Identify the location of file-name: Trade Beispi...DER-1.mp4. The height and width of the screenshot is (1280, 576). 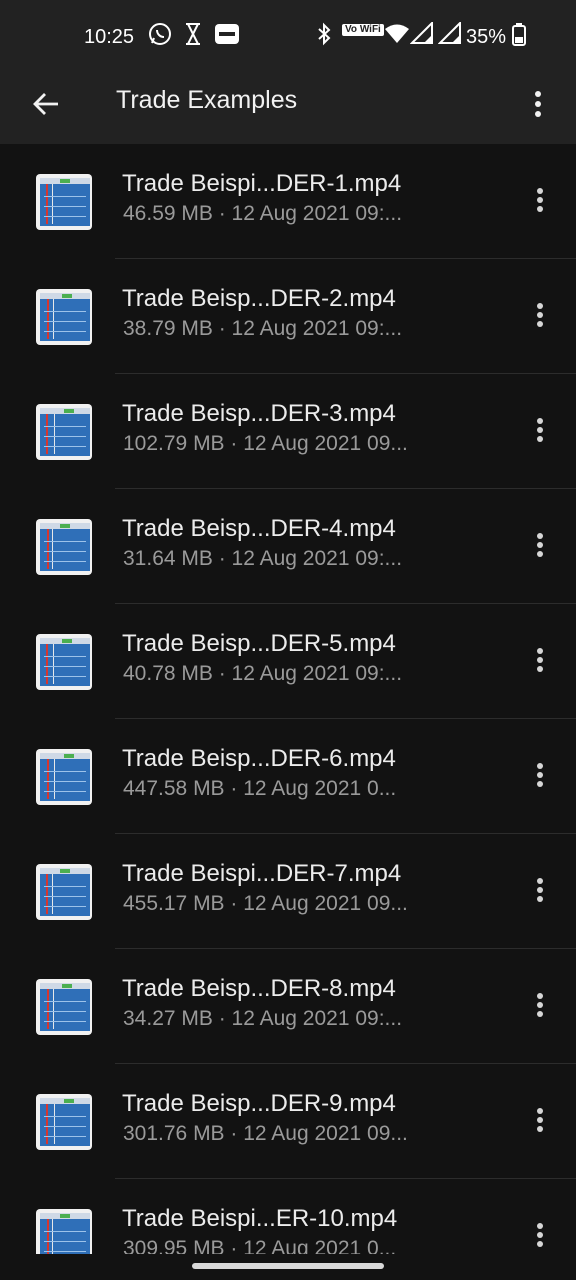
(262, 183).